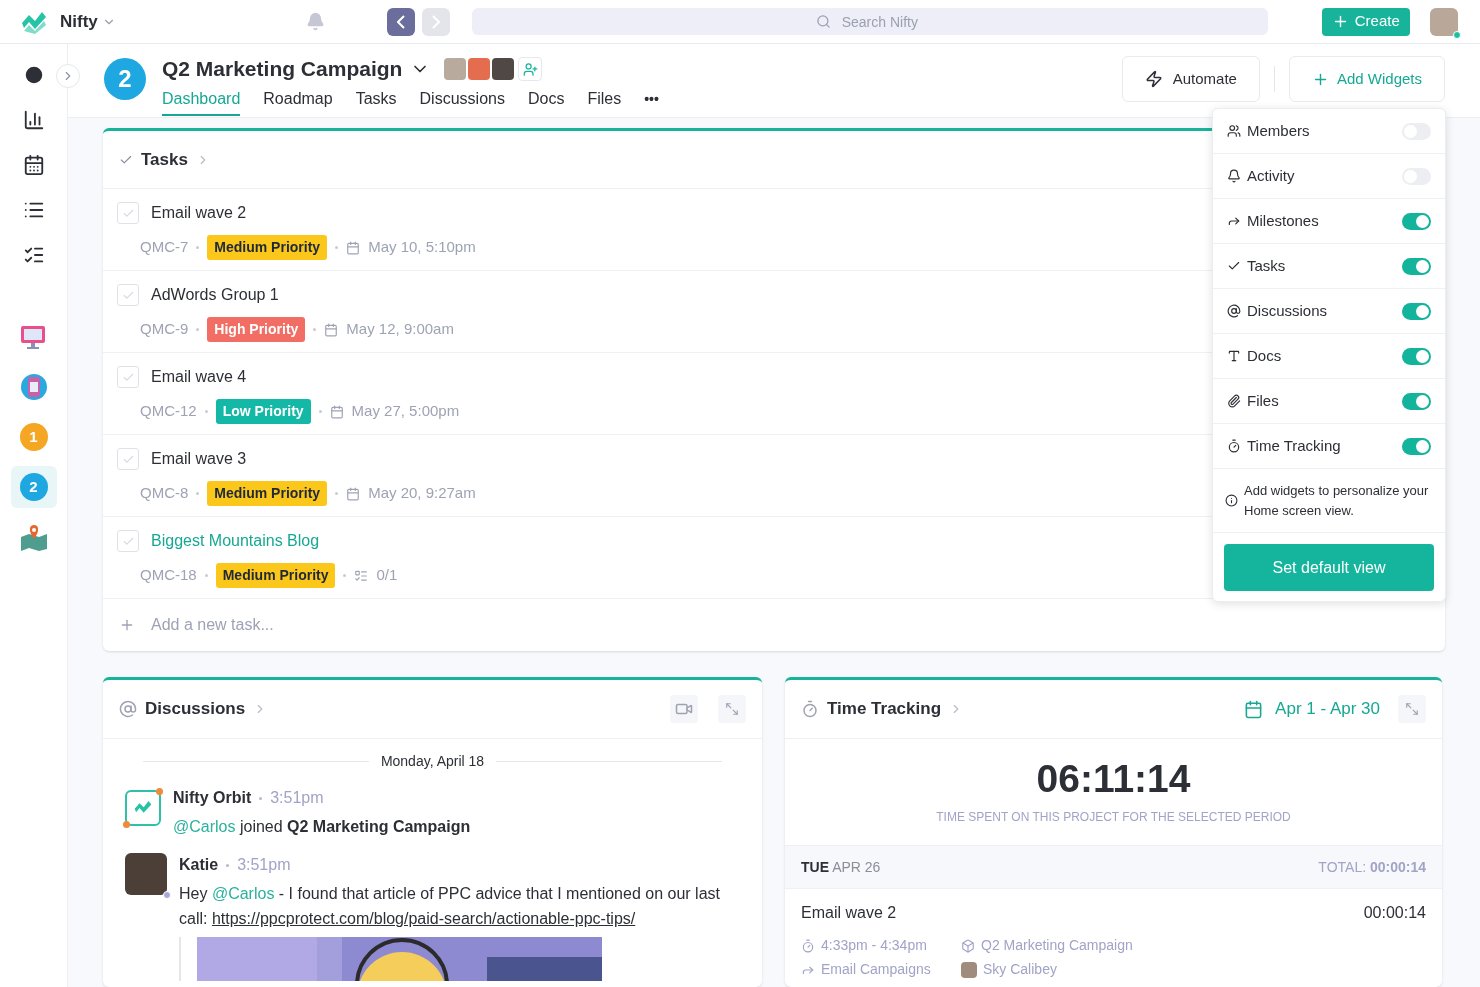 The width and height of the screenshot is (1480, 987). Describe the element at coordinates (1372, 867) in the screenshot. I see `day-total: TOTAL: 00:00:14` at that location.